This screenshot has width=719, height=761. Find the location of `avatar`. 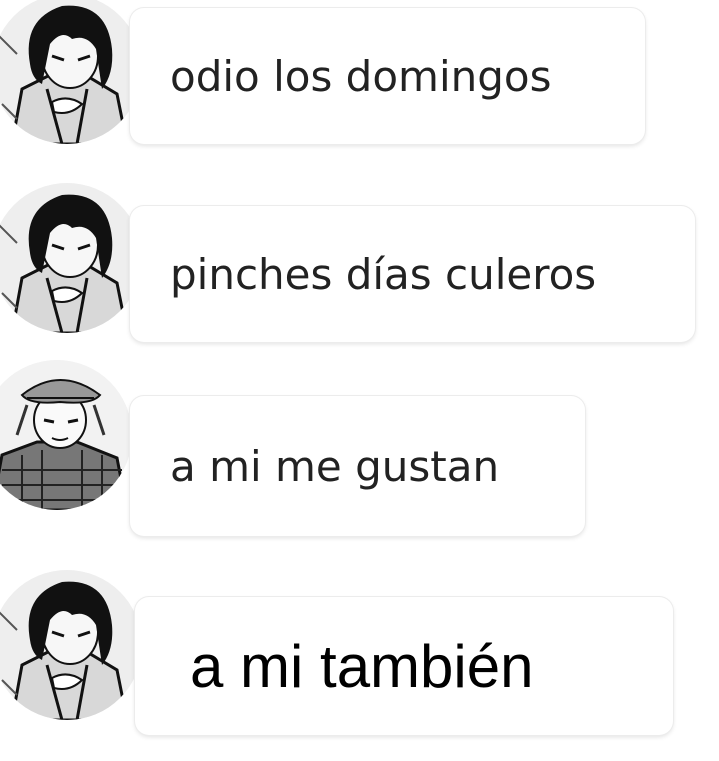

avatar is located at coordinates (71, 645).